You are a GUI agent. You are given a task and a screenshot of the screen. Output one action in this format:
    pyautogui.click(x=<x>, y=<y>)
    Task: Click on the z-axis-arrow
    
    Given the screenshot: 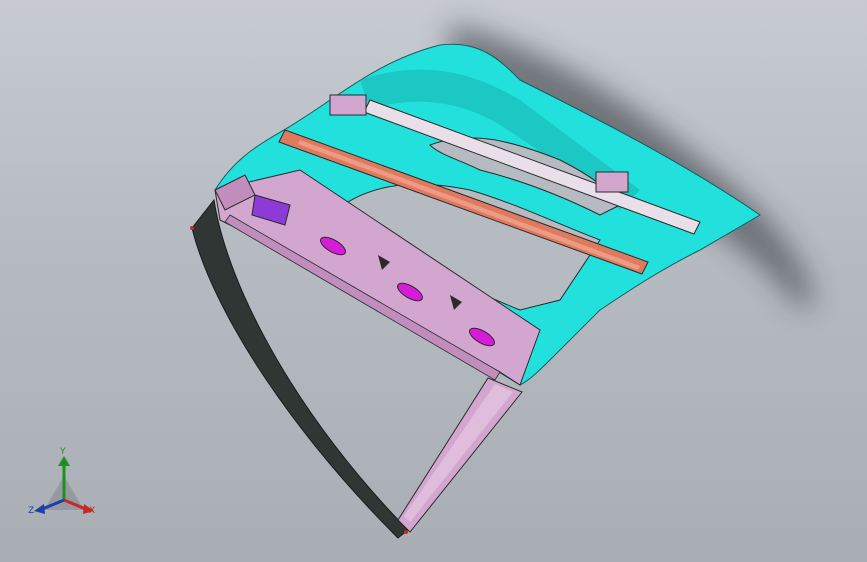 What is the action you would take?
    pyautogui.click(x=39, y=509)
    